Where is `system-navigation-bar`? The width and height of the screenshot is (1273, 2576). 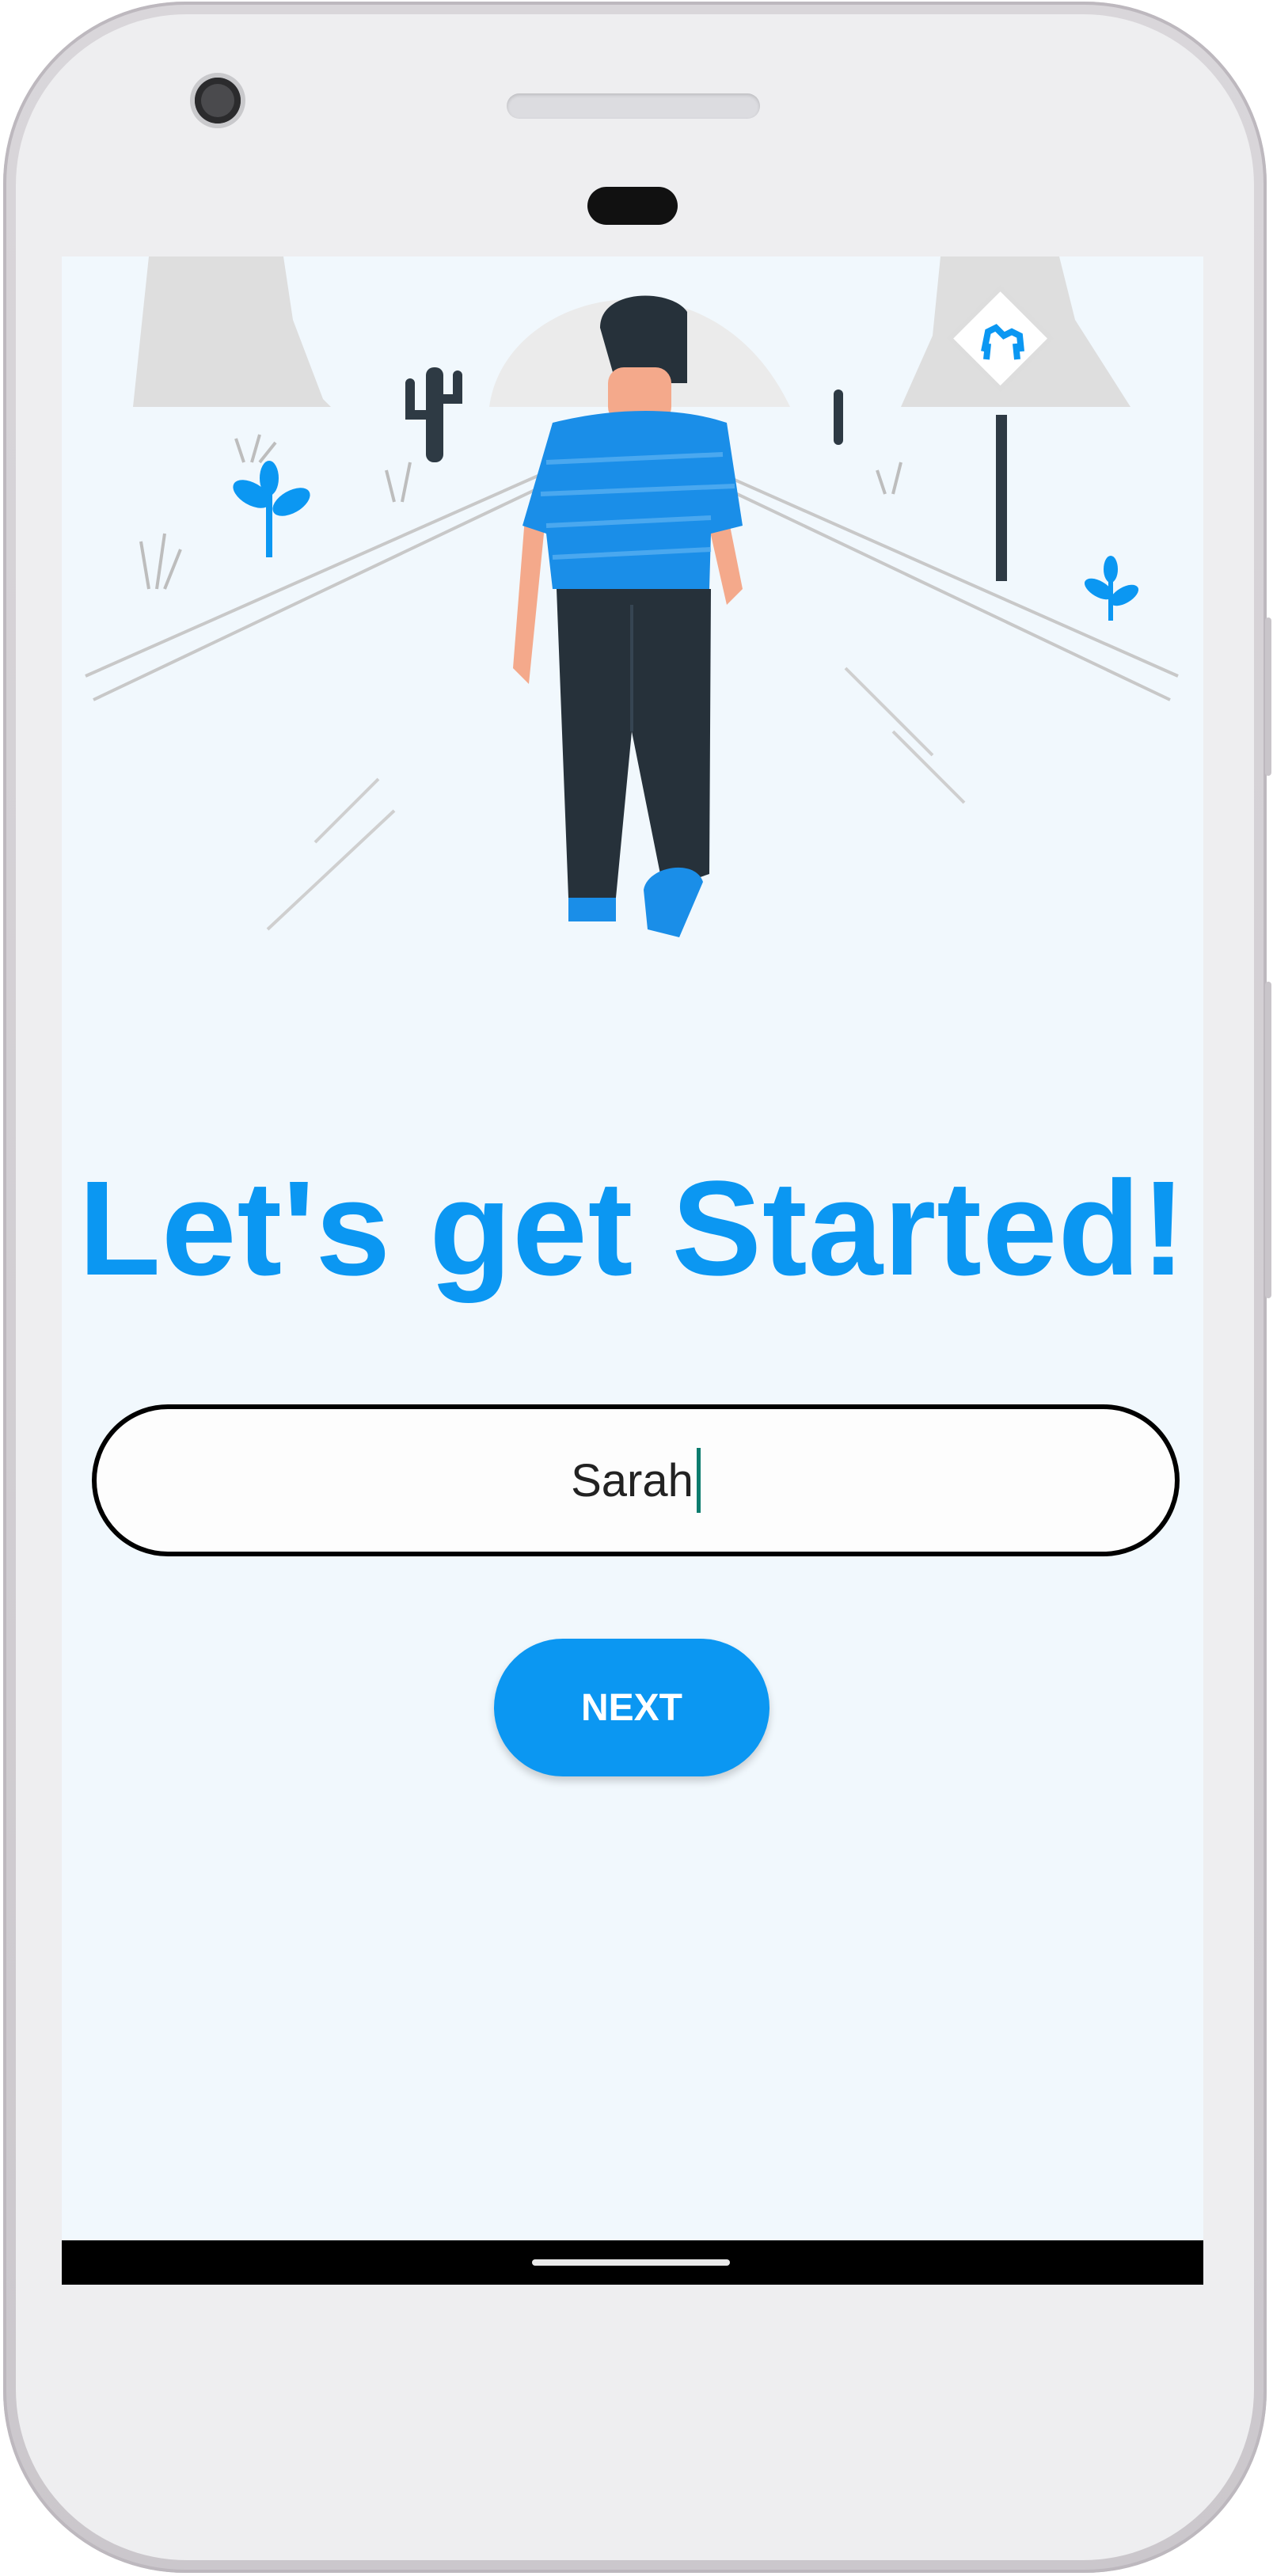 system-navigation-bar is located at coordinates (632, 2263).